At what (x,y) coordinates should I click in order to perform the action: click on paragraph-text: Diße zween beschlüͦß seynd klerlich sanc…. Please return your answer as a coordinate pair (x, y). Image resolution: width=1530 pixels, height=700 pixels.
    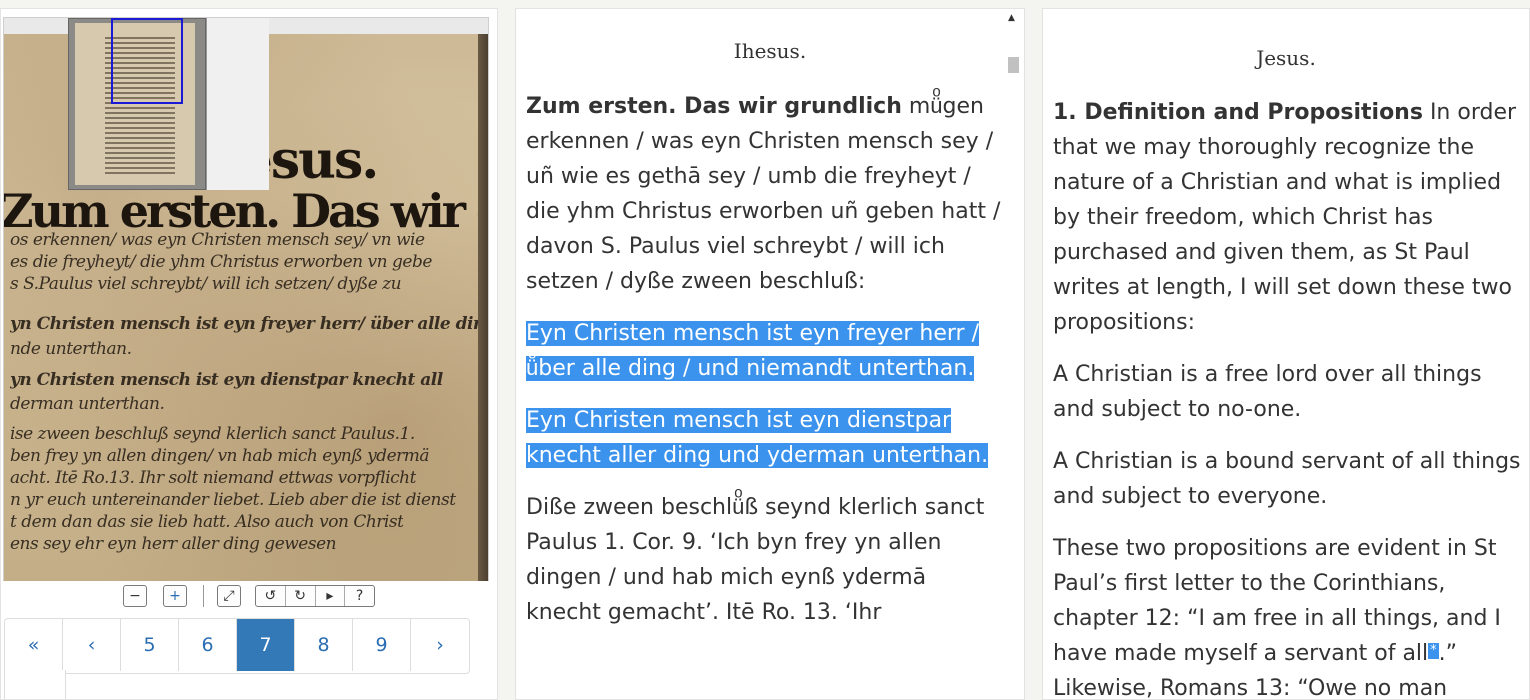
    Looking at the image, I should click on (755, 560).